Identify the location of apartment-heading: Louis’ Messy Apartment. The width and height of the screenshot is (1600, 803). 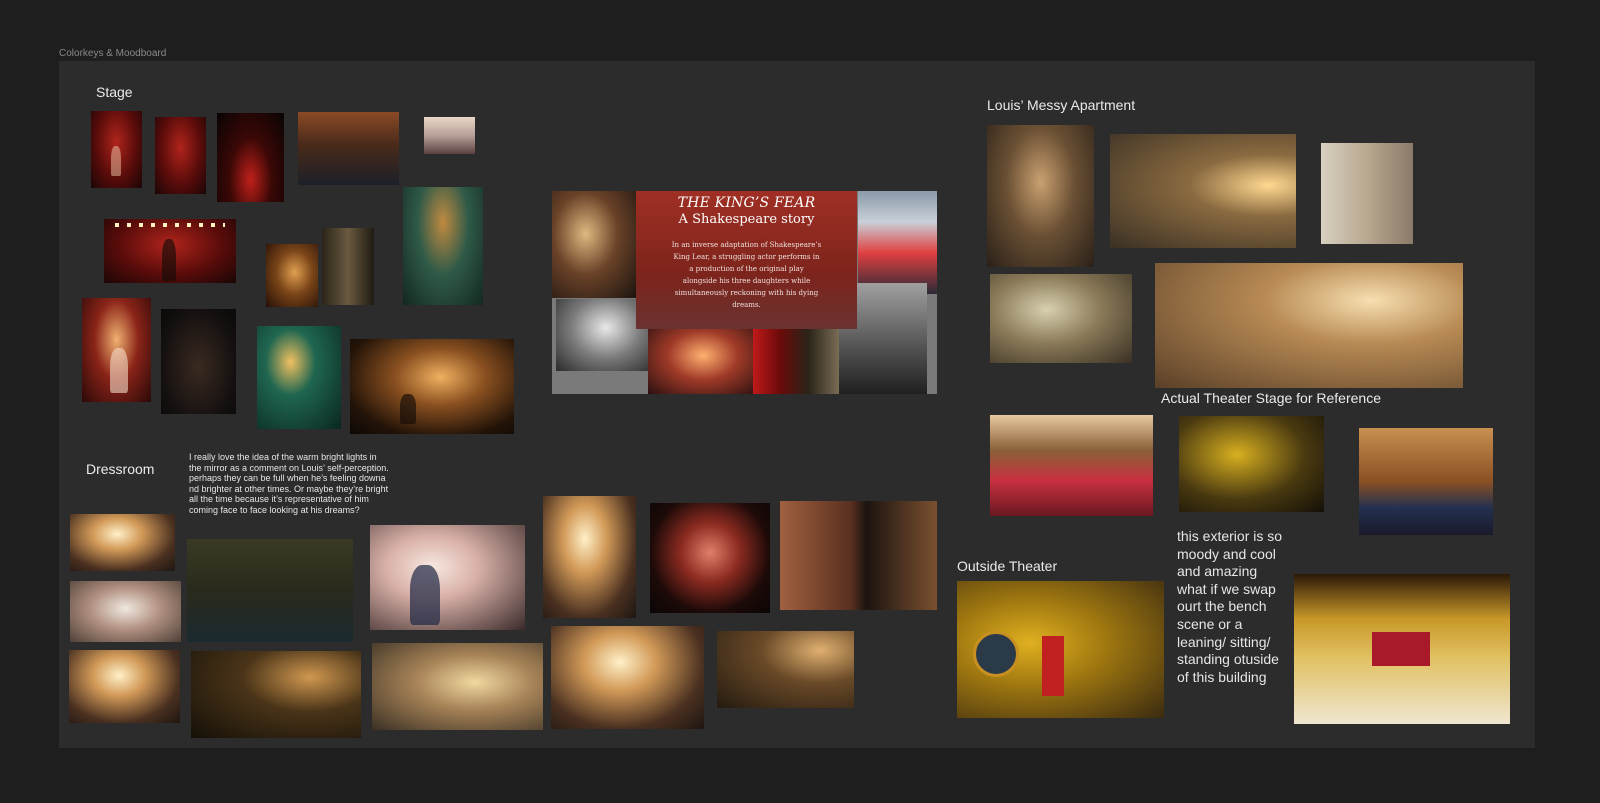
(1061, 105).